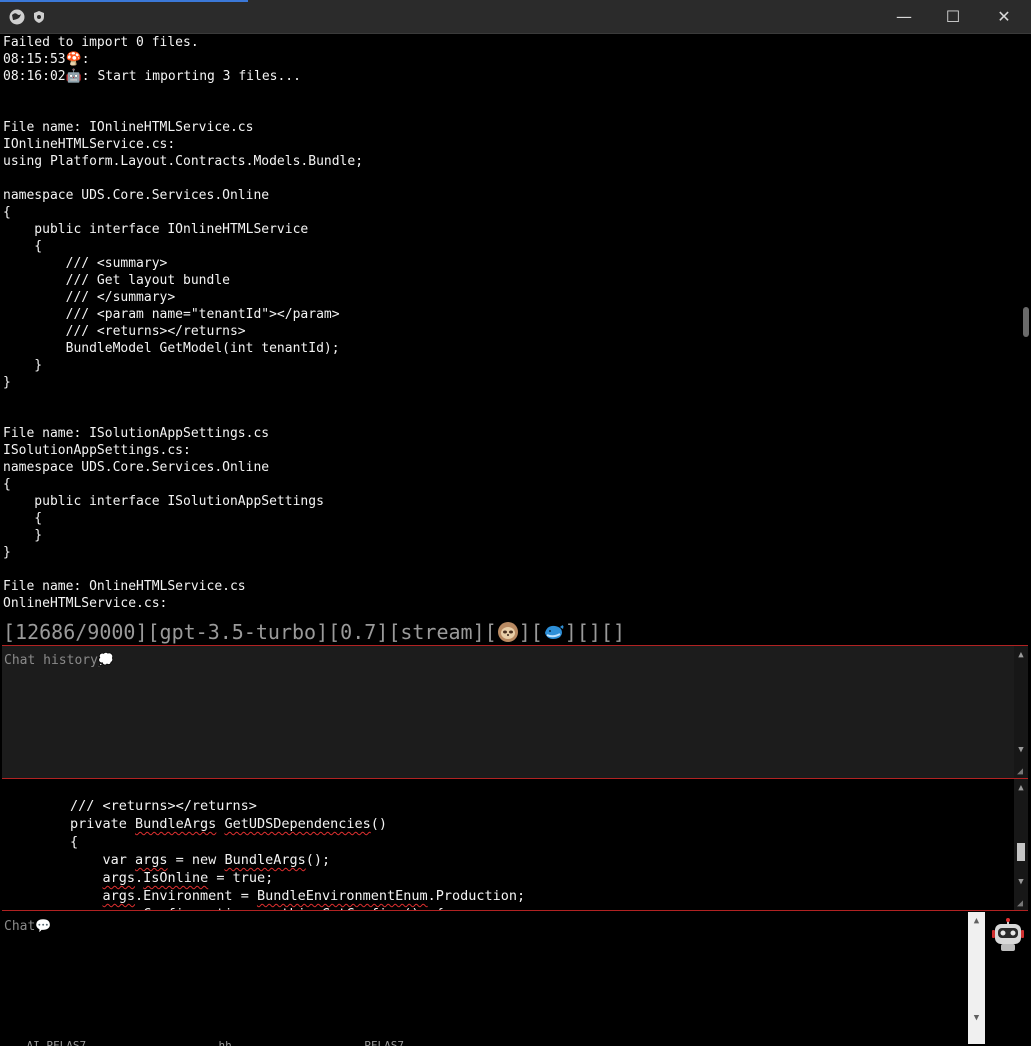  Describe the element at coordinates (163, 501) in the screenshot. I see `log-line: public interface ISolutionAppSettings` at that location.